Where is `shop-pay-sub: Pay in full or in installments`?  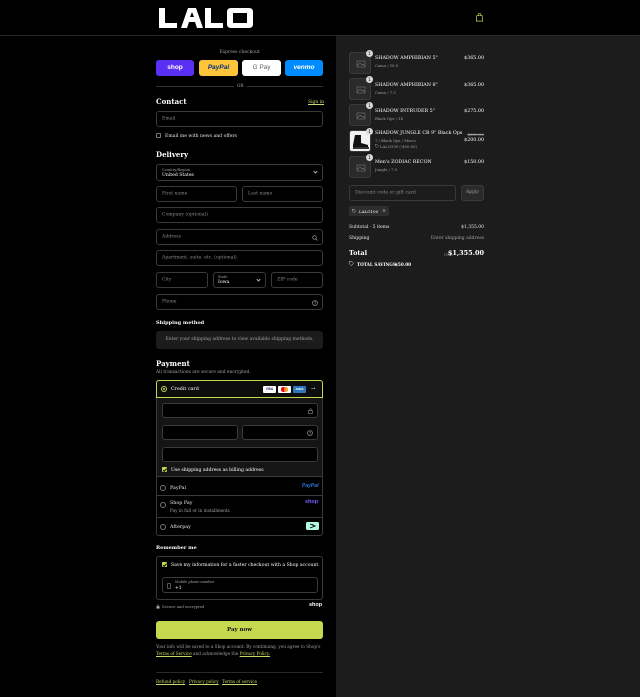 shop-pay-sub: Pay in full or in installments is located at coordinates (200, 510).